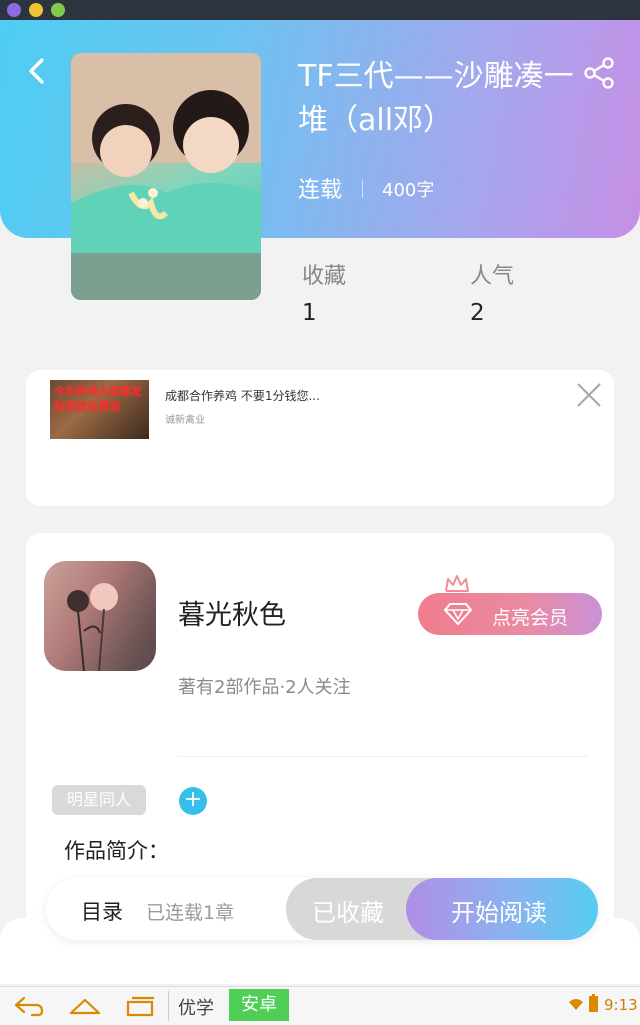  What do you see at coordinates (92, 627) in the screenshot?
I see `avatar-illustration` at bounding box center [92, 627].